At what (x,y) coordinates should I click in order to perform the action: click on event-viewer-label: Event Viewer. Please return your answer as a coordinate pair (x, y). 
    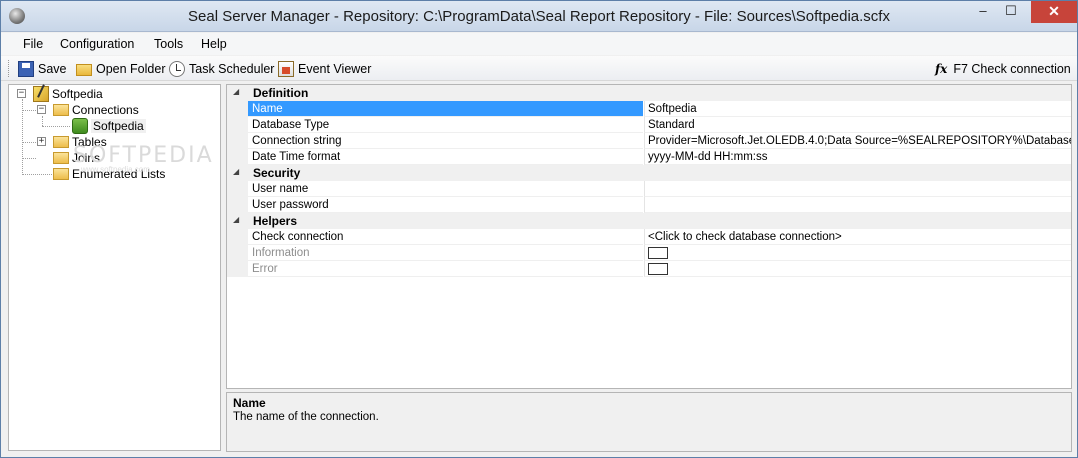
    Looking at the image, I should click on (335, 68).